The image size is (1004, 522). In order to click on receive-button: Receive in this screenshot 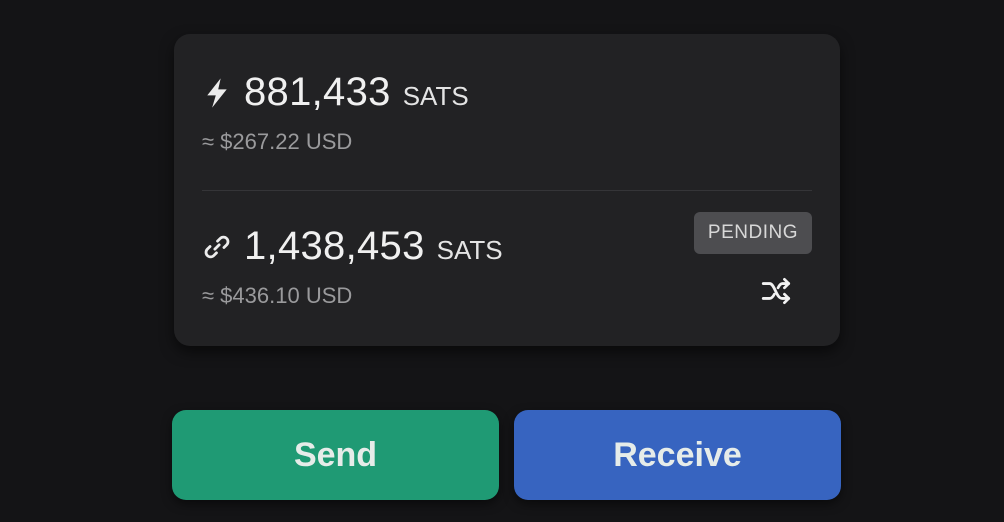, I will do `click(677, 455)`.